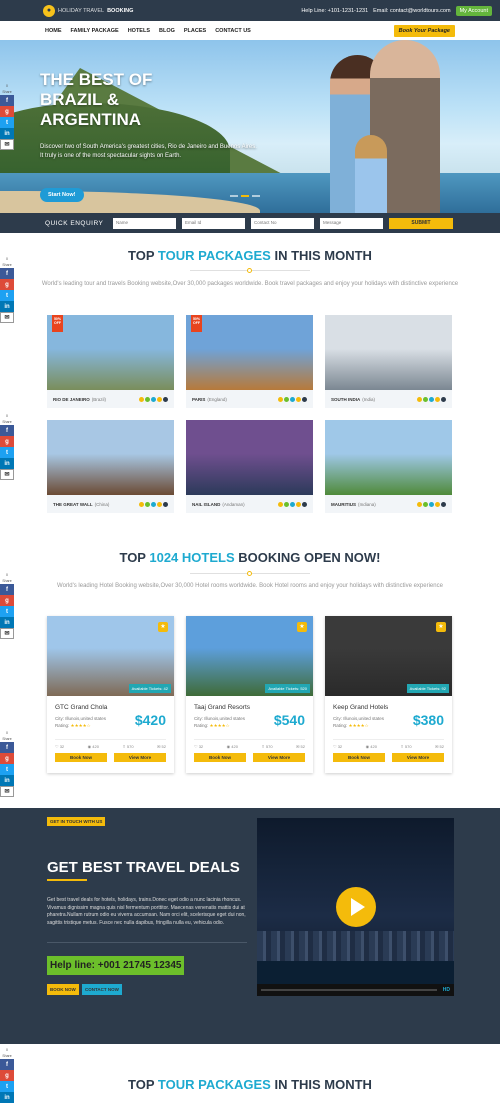  What do you see at coordinates (351, 223) in the screenshot?
I see `message-field: Message` at bounding box center [351, 223].